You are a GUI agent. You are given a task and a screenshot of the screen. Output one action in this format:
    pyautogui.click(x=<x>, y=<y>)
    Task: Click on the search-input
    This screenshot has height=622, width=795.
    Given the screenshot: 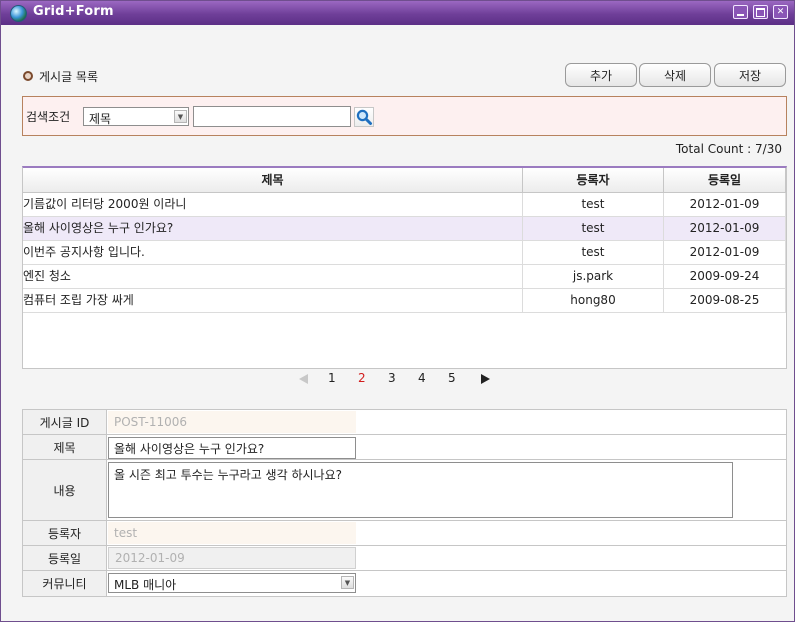 What is the action you would take?
    pyautogui.click(x=272, y=116)
    